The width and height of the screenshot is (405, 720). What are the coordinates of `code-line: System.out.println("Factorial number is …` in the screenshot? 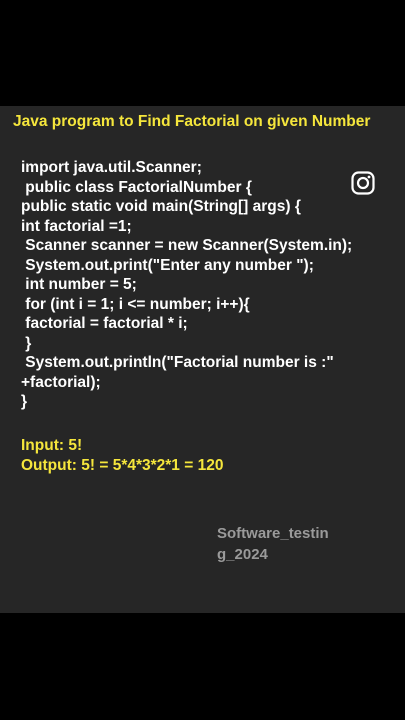 It's located at (177, 362).